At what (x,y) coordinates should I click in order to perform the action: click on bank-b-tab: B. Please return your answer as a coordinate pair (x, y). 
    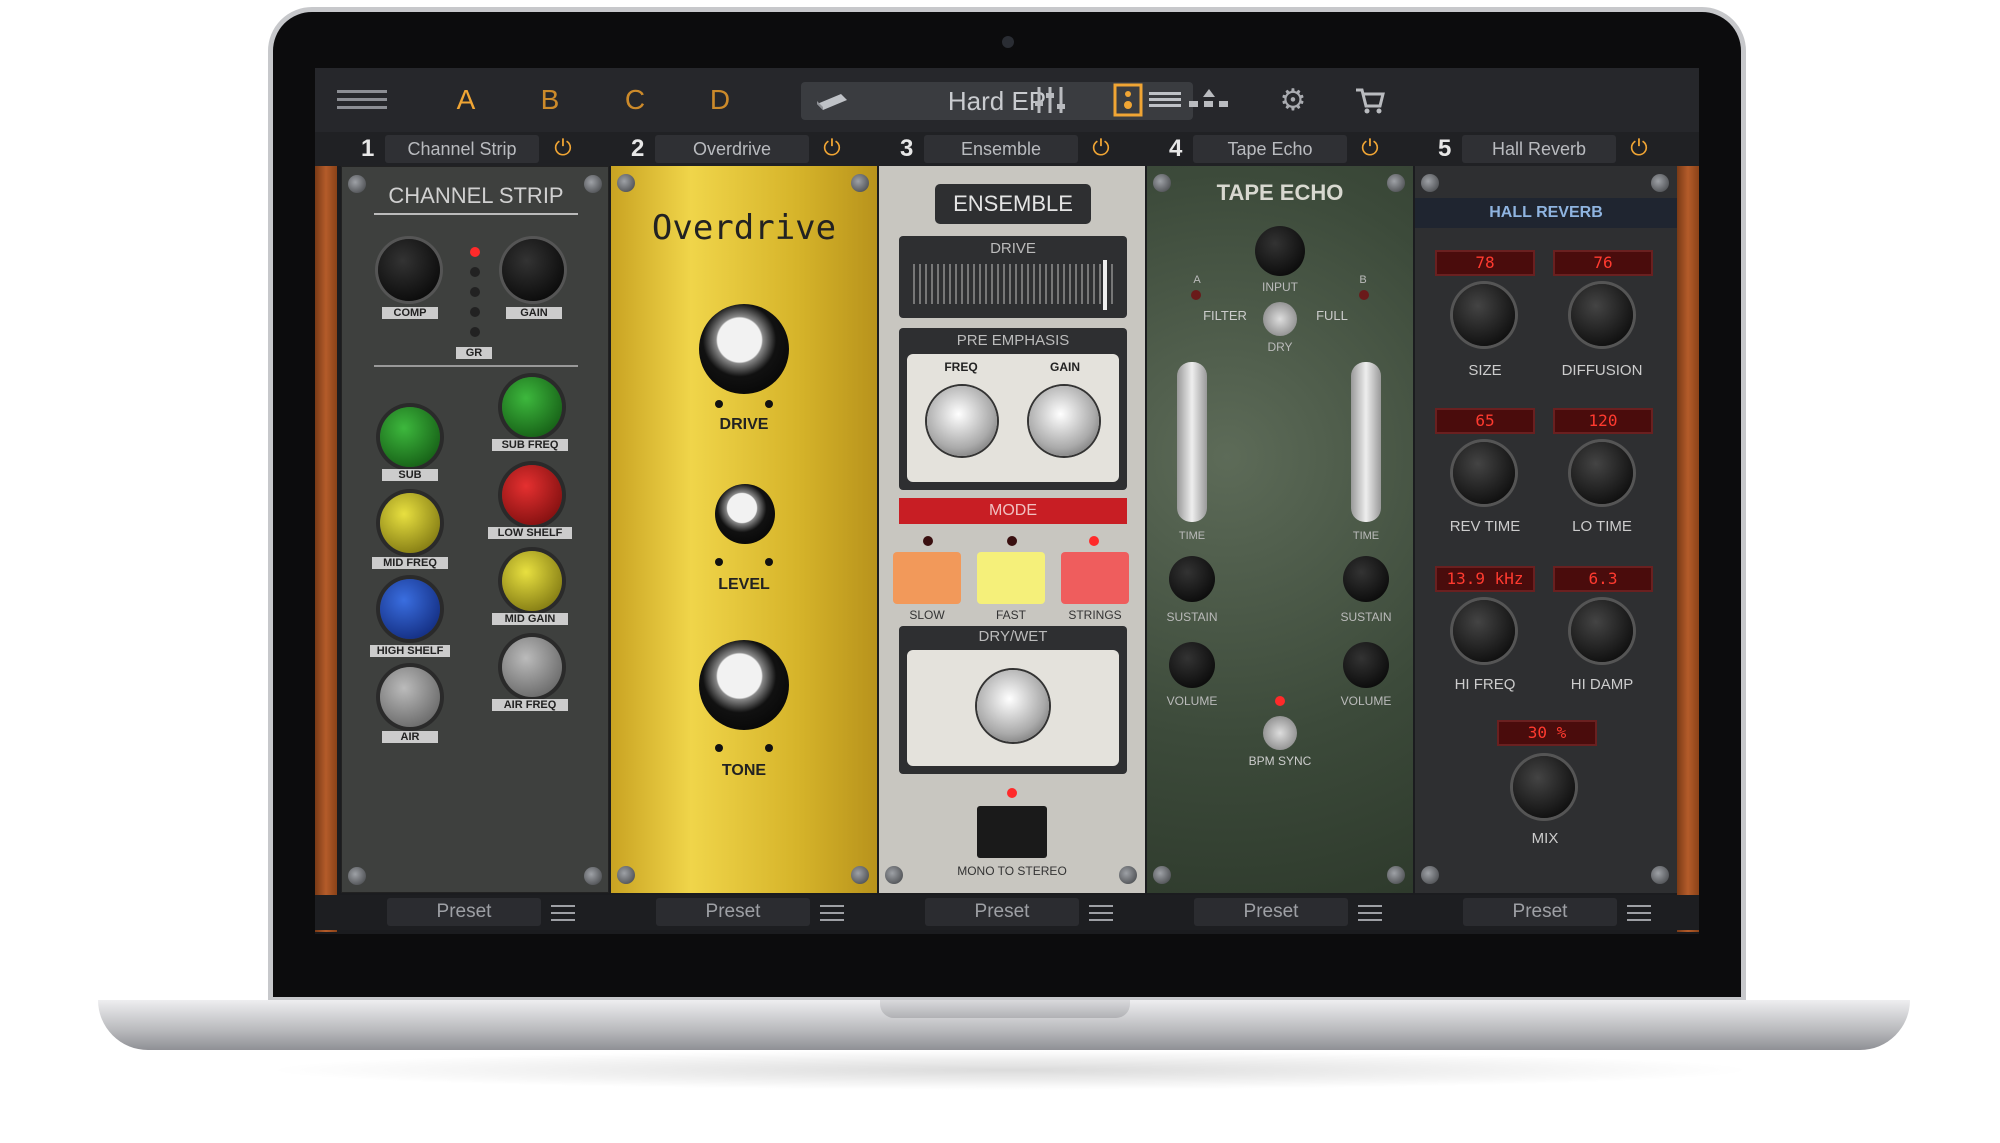
    Looking at the image, I should click on (550, 100).